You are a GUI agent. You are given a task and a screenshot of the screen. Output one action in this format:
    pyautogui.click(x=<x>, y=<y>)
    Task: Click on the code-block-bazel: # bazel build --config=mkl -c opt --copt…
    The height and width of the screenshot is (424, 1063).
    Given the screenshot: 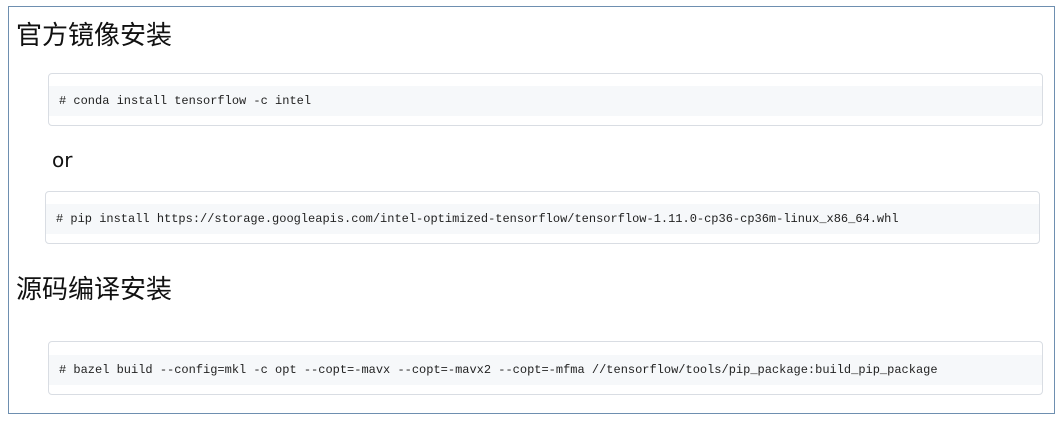 What is the action you would take?
    pyautogui.click(x=545, y=368)
    